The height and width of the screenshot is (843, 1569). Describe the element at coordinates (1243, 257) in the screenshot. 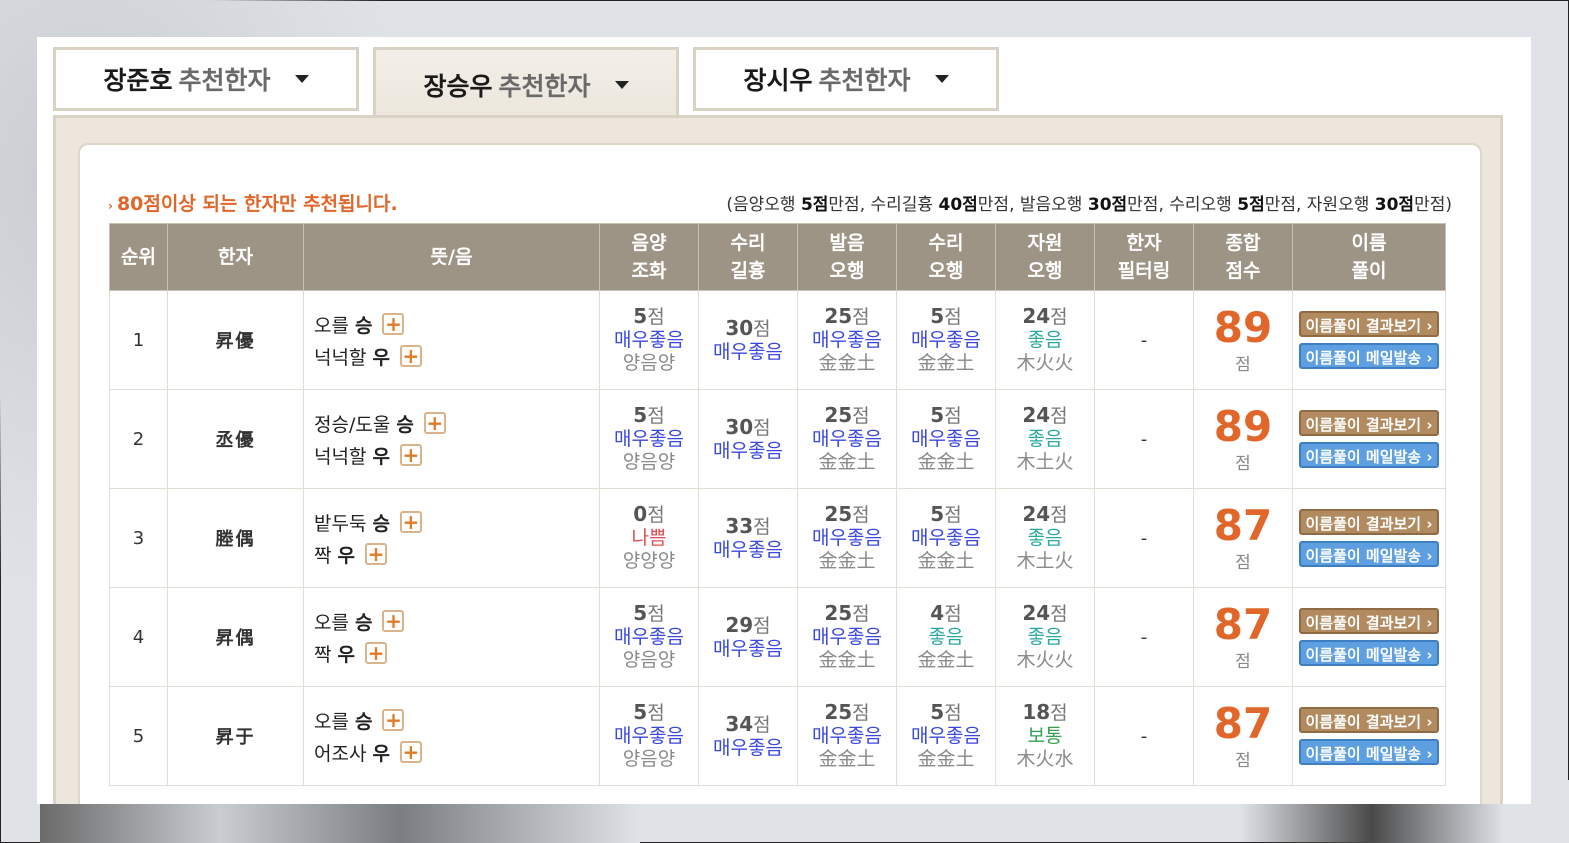

I see `col-total: 종합 점수` at that location.